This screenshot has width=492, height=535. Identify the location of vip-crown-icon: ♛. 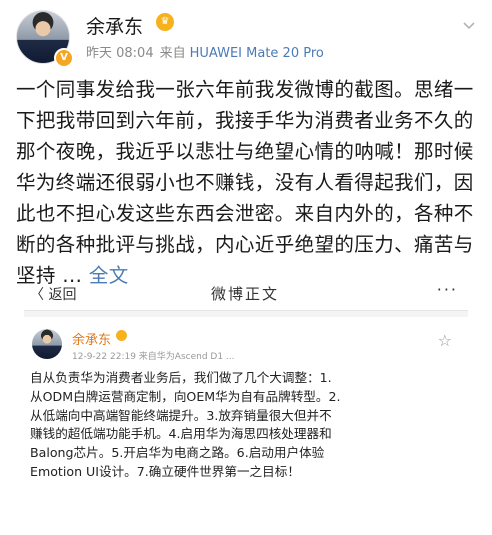
(165, 22).